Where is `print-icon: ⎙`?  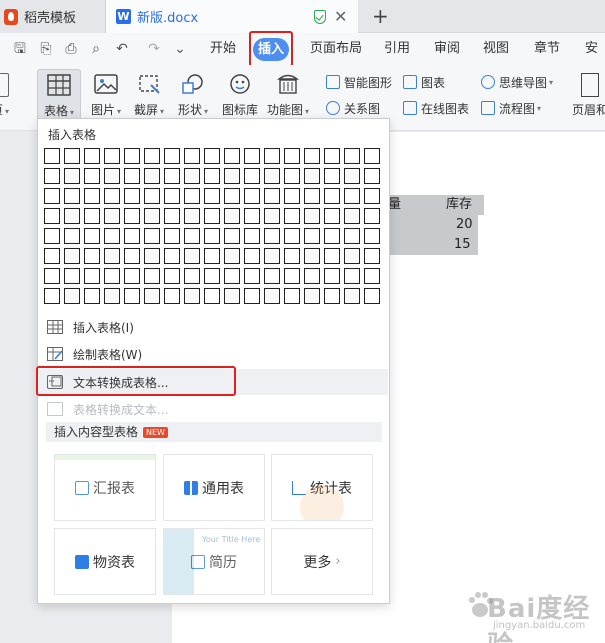
print-icon: ⎙ is located at coordinates (71, 49).